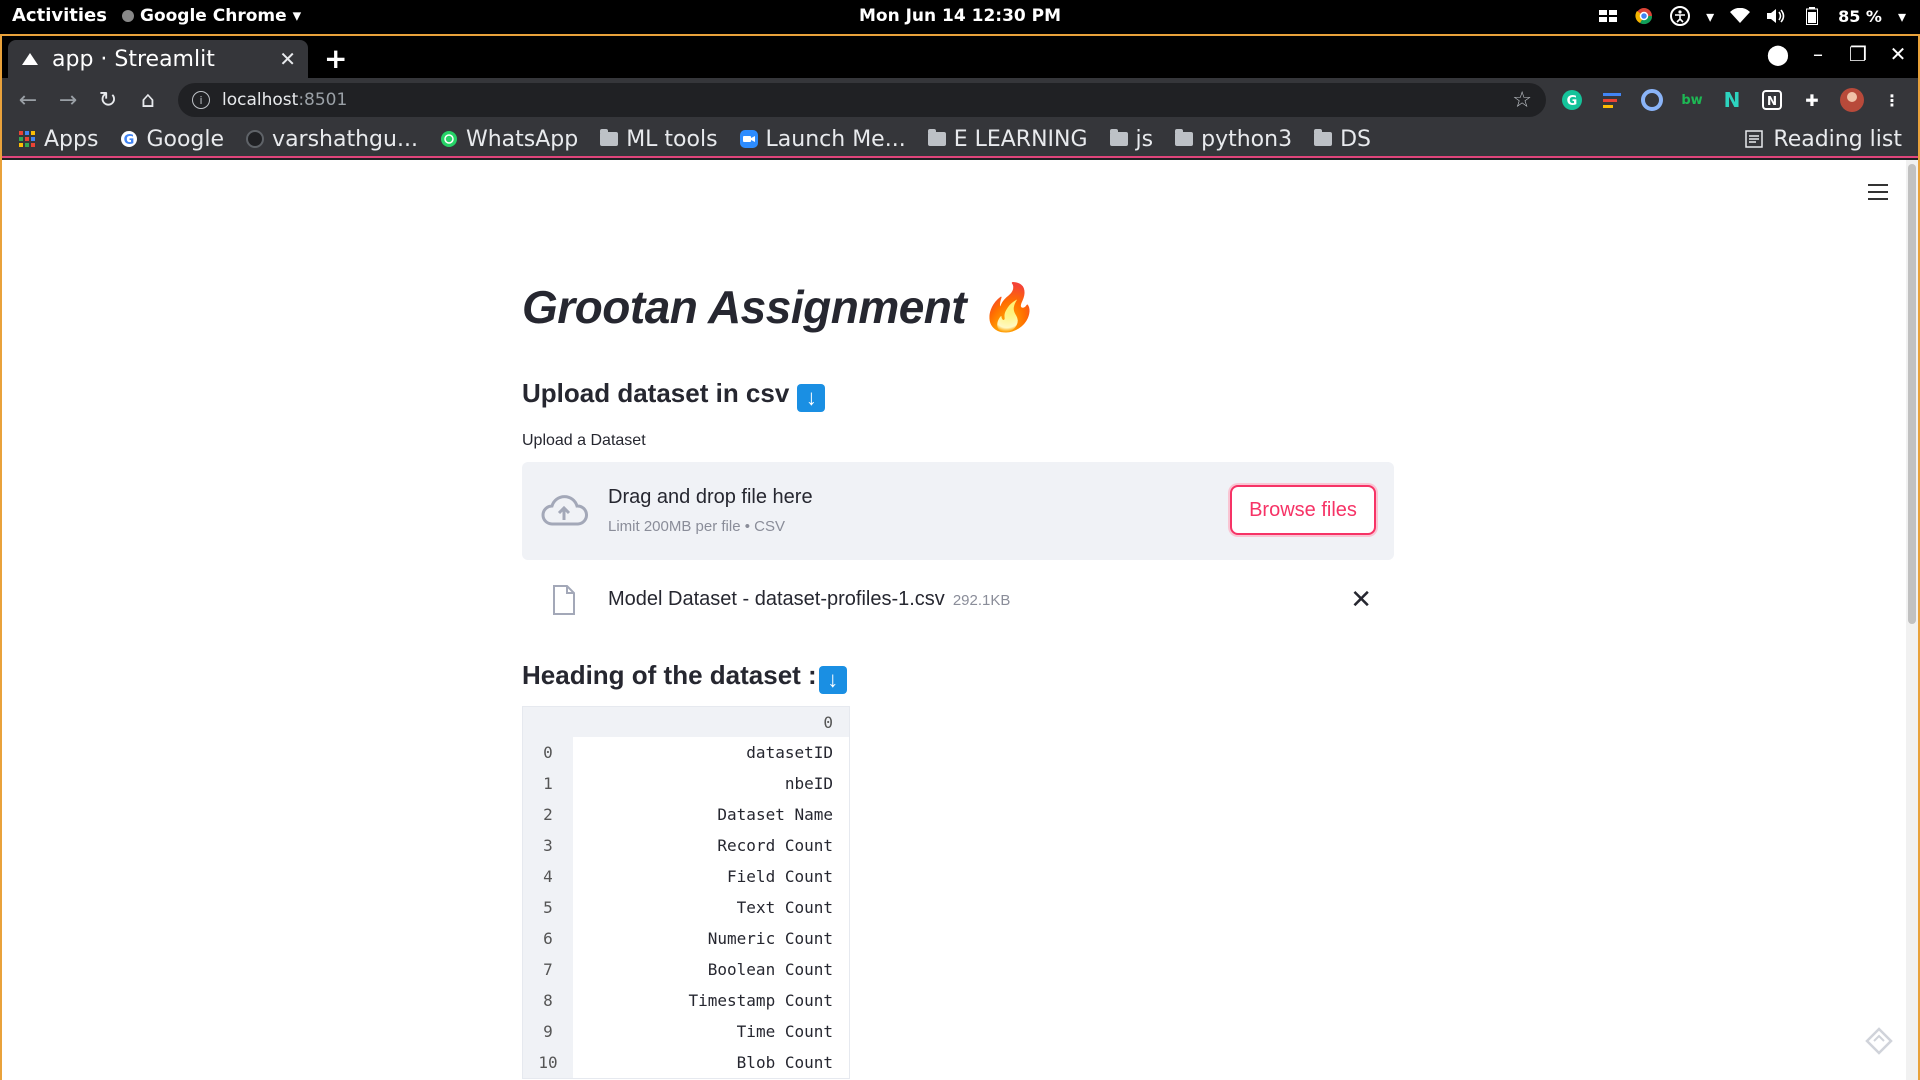 The image size is (1920, 1080). Describe the element at coordinates (1740, 16) in the screenshot. I see `wifi-icon` at that location.